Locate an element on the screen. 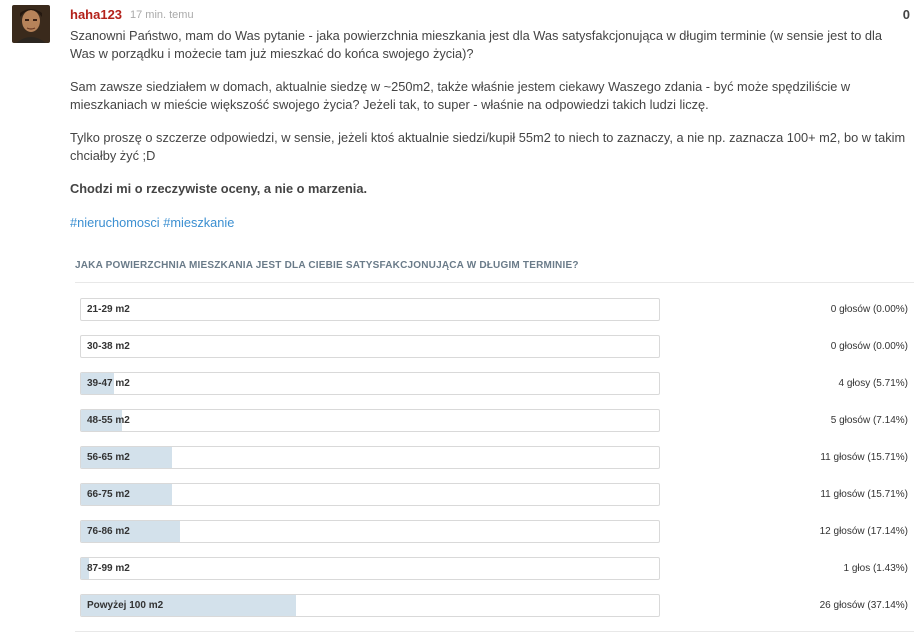 This screenshot has height=639, width=918. poll-option-label: 48-55 m2 is located at coordinates (108, 420).